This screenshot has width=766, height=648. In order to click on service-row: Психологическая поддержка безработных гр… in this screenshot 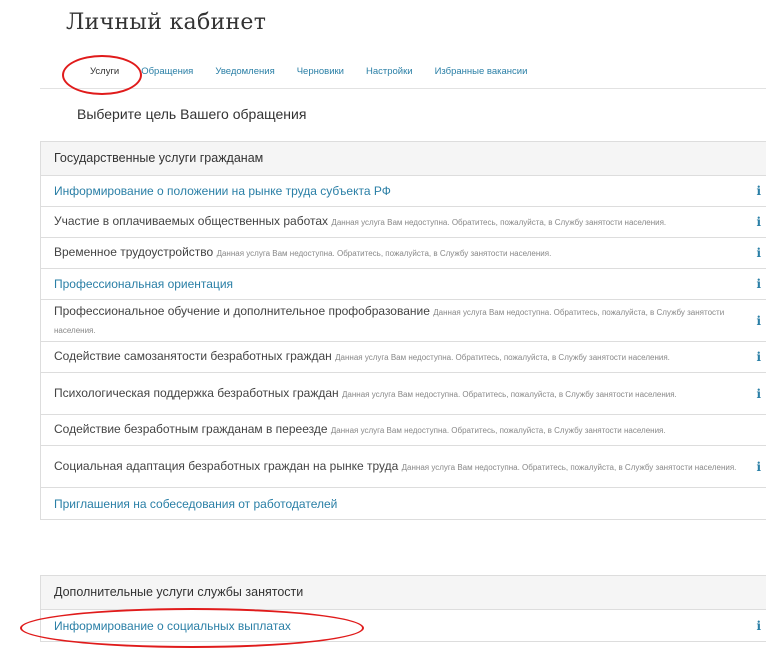, I will do `click(403, 394)`.